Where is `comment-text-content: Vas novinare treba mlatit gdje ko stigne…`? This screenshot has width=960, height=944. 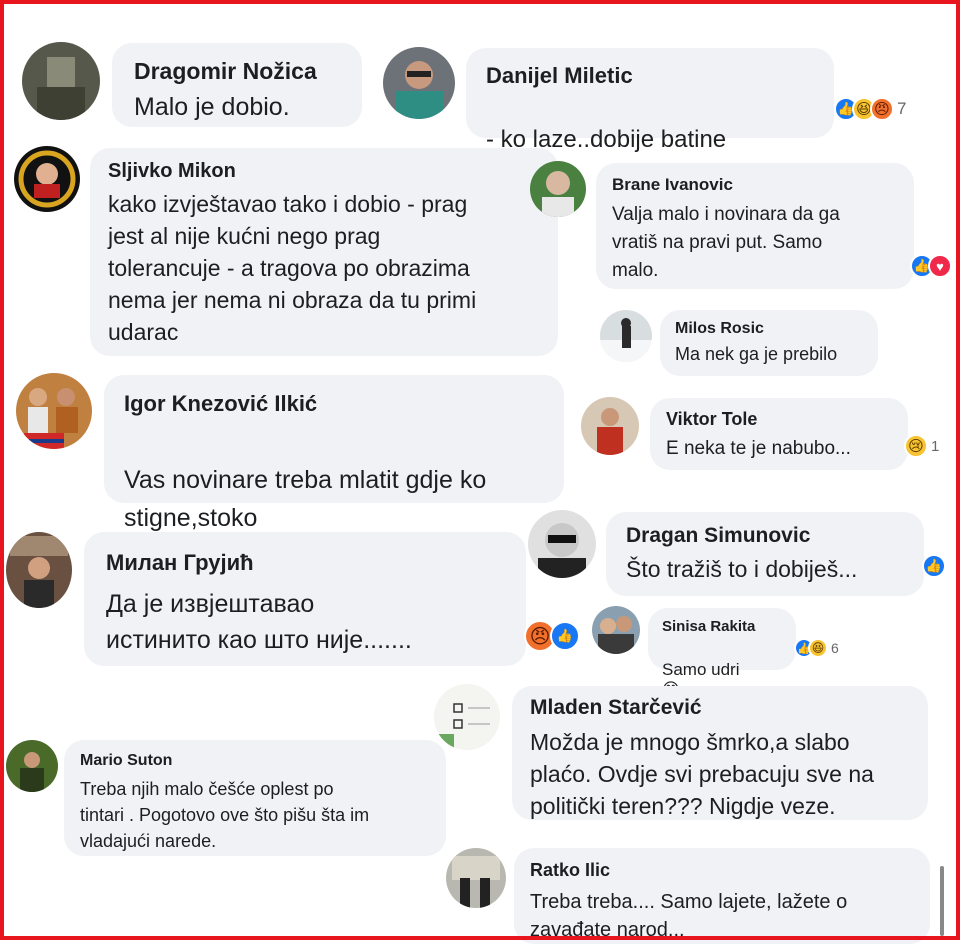 comment-text-content: Vas novinare treba mlatit gdje ko stigne… is located at coordinates (305, 499).